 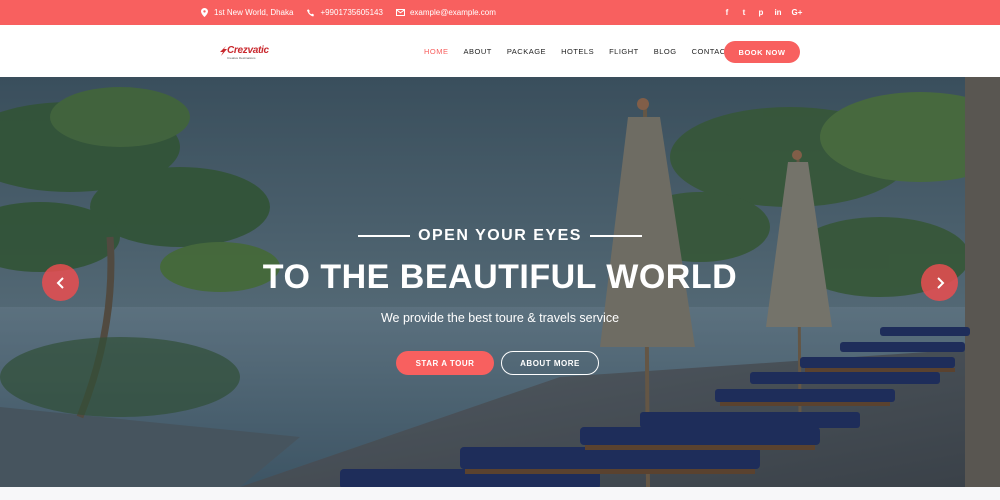 I want to click on phone-text: +9901735605143, so click(x=351, y=12).